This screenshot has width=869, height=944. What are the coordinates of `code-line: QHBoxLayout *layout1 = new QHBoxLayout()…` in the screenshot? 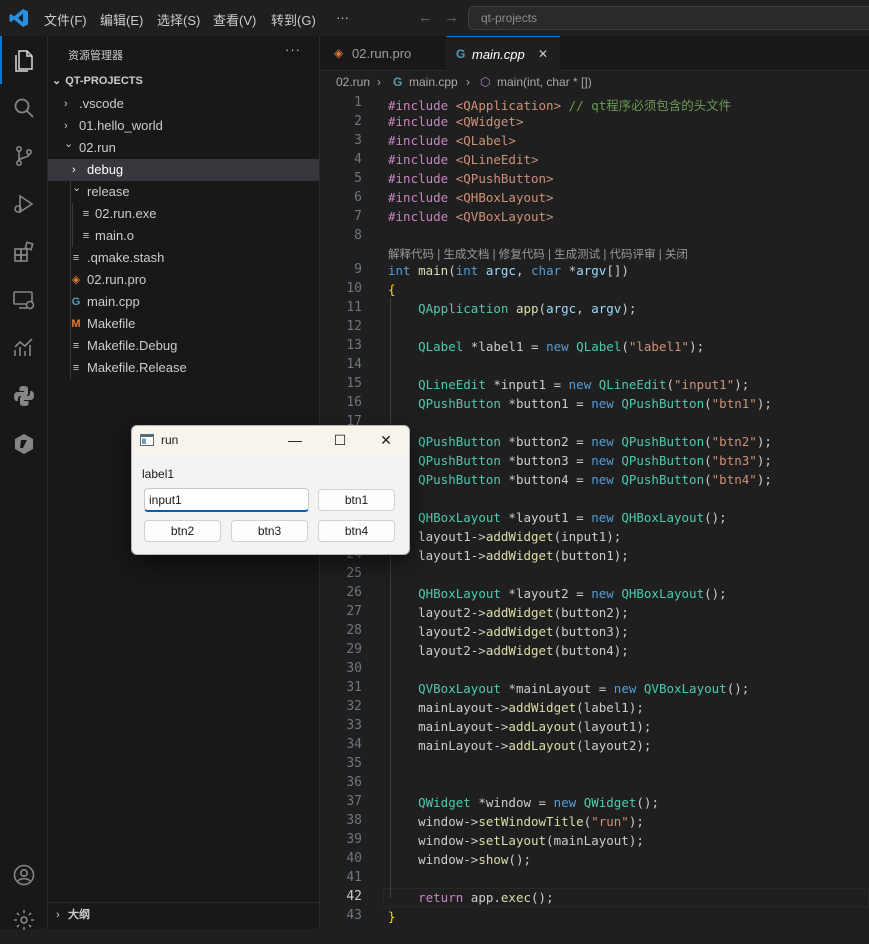 It's located at (572, 517).